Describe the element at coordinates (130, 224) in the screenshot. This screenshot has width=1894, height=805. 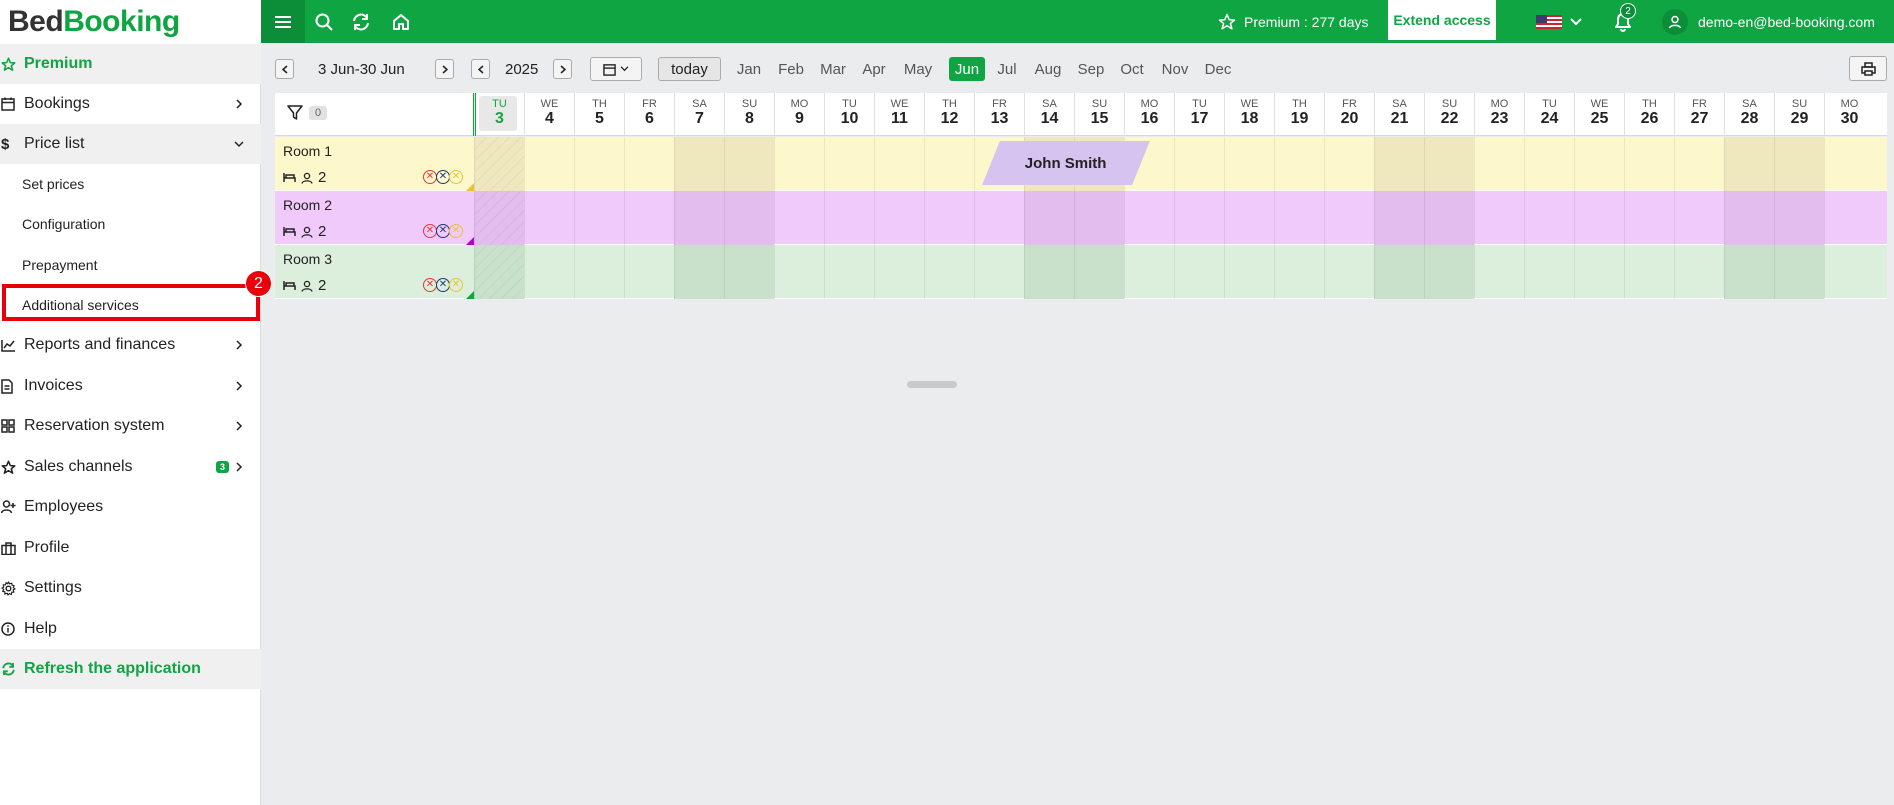
I see `sidebar-subitem-configuration: Configuration` at that location.